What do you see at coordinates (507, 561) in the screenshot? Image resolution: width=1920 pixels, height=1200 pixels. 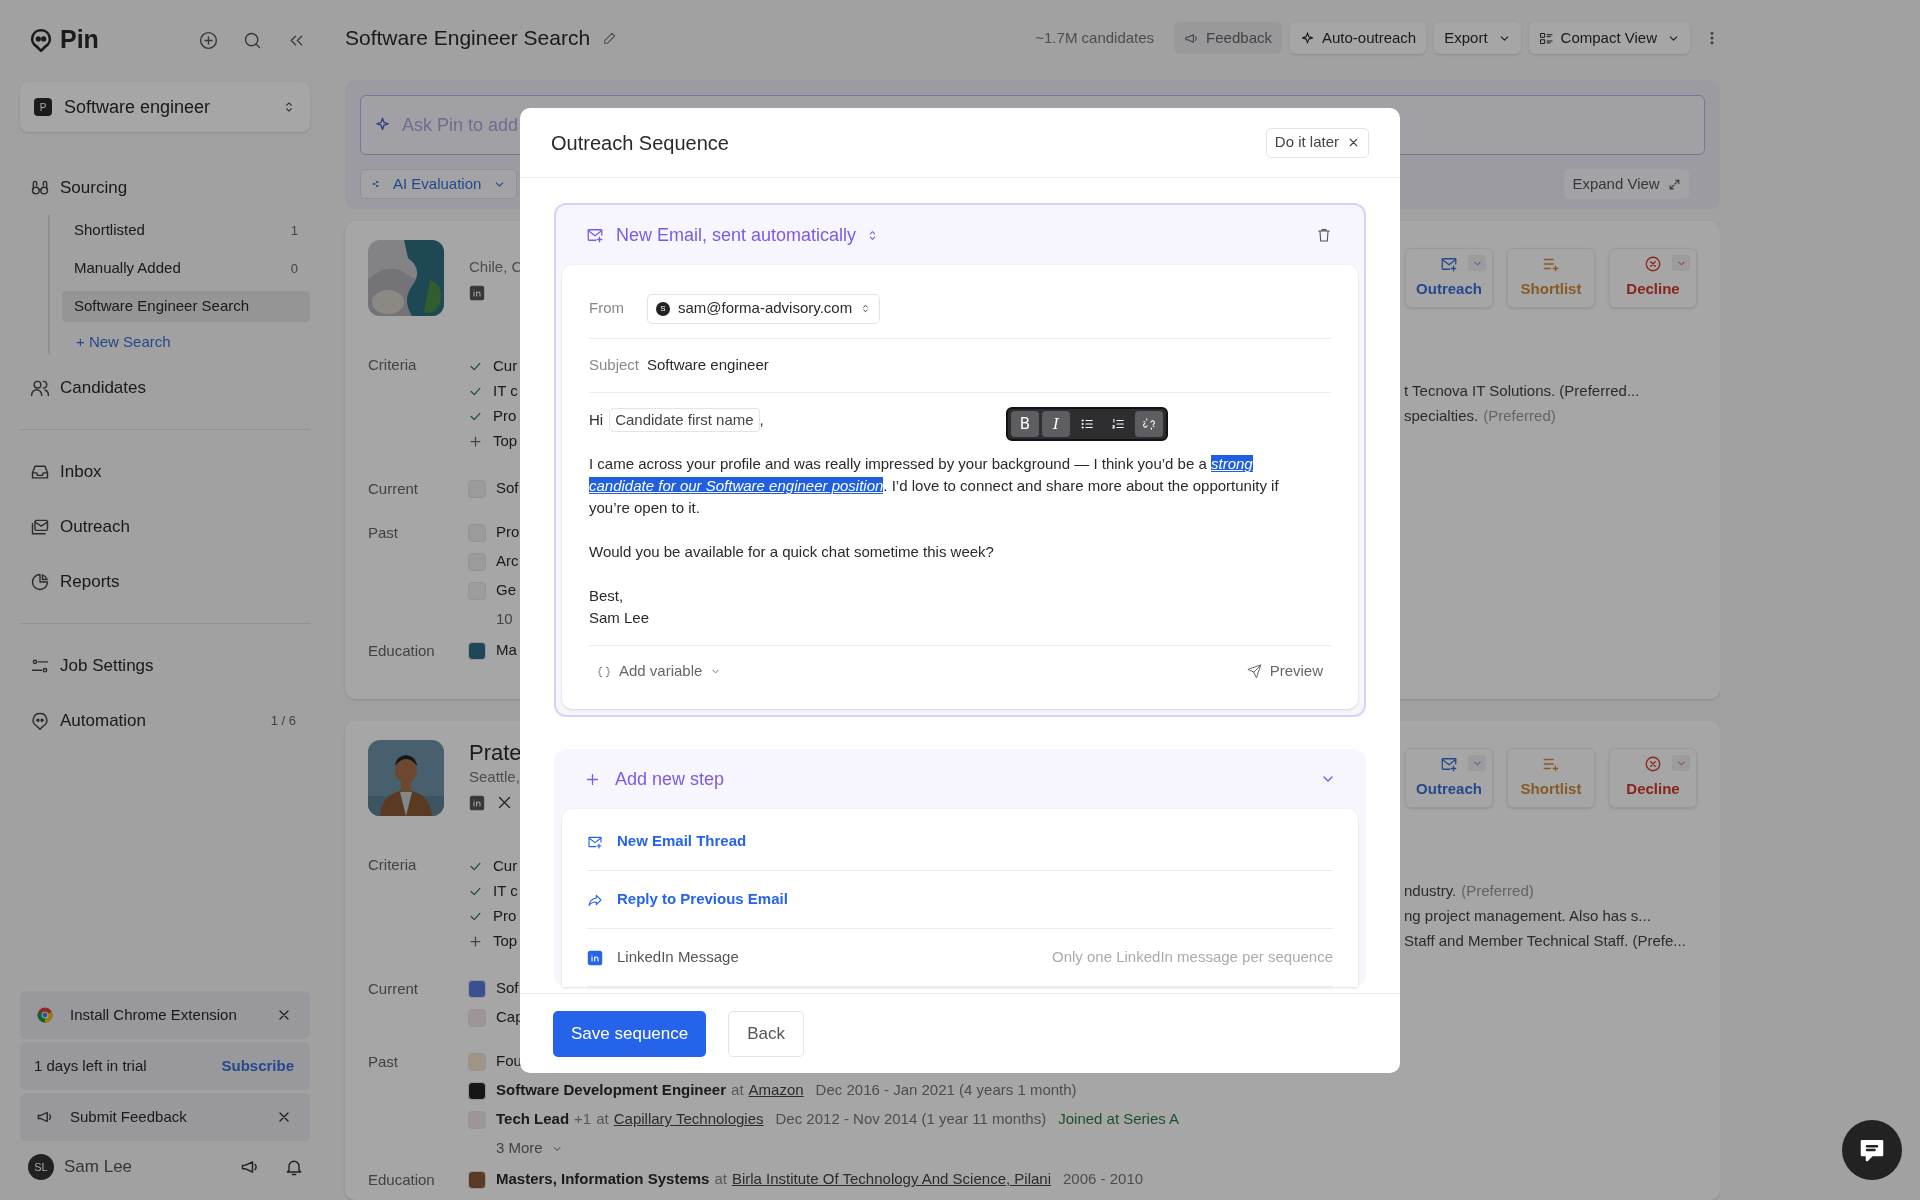 I see `experience-text: Arc` at bounding box center [507, 561].